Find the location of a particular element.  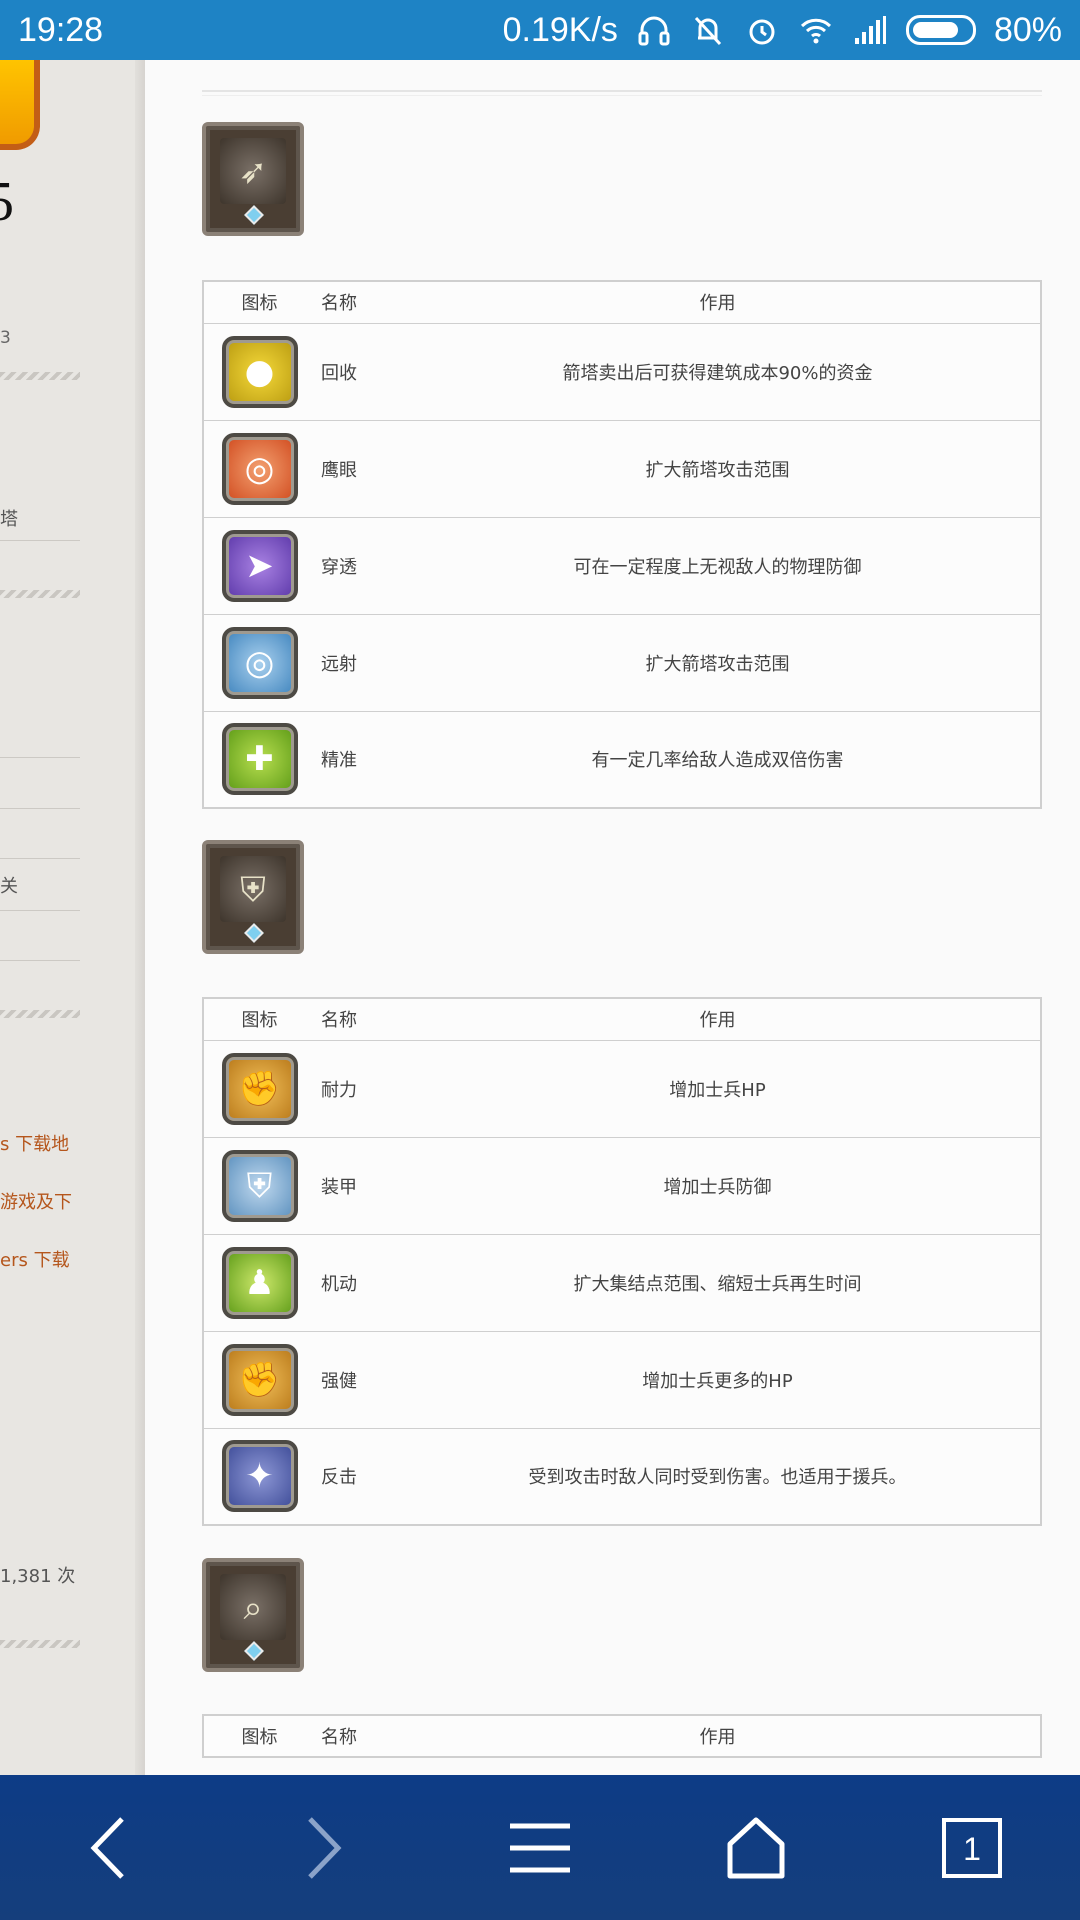

skill-desc: 增加士兵HP is located at coordinates (718, 1088).